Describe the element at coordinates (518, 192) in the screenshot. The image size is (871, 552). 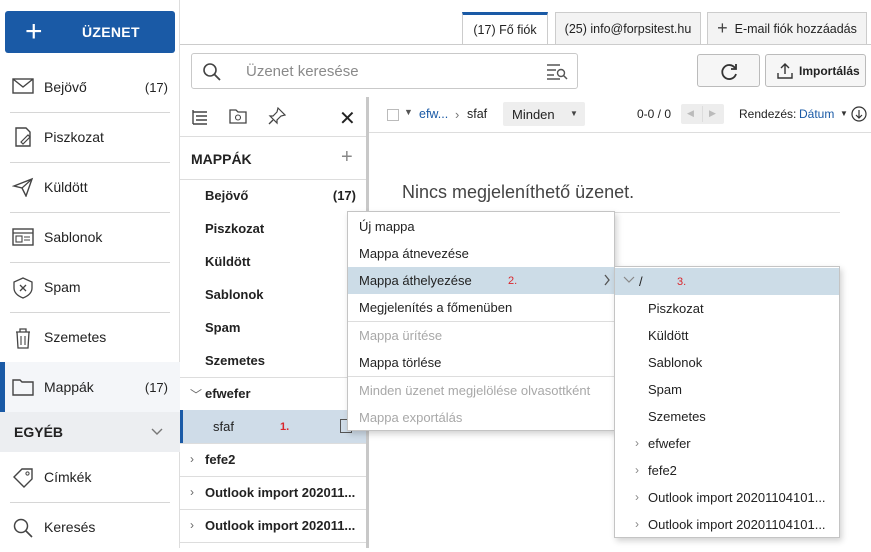
I see `empty-list-message: Nincs megjeleníthető üzenet.` at that location.